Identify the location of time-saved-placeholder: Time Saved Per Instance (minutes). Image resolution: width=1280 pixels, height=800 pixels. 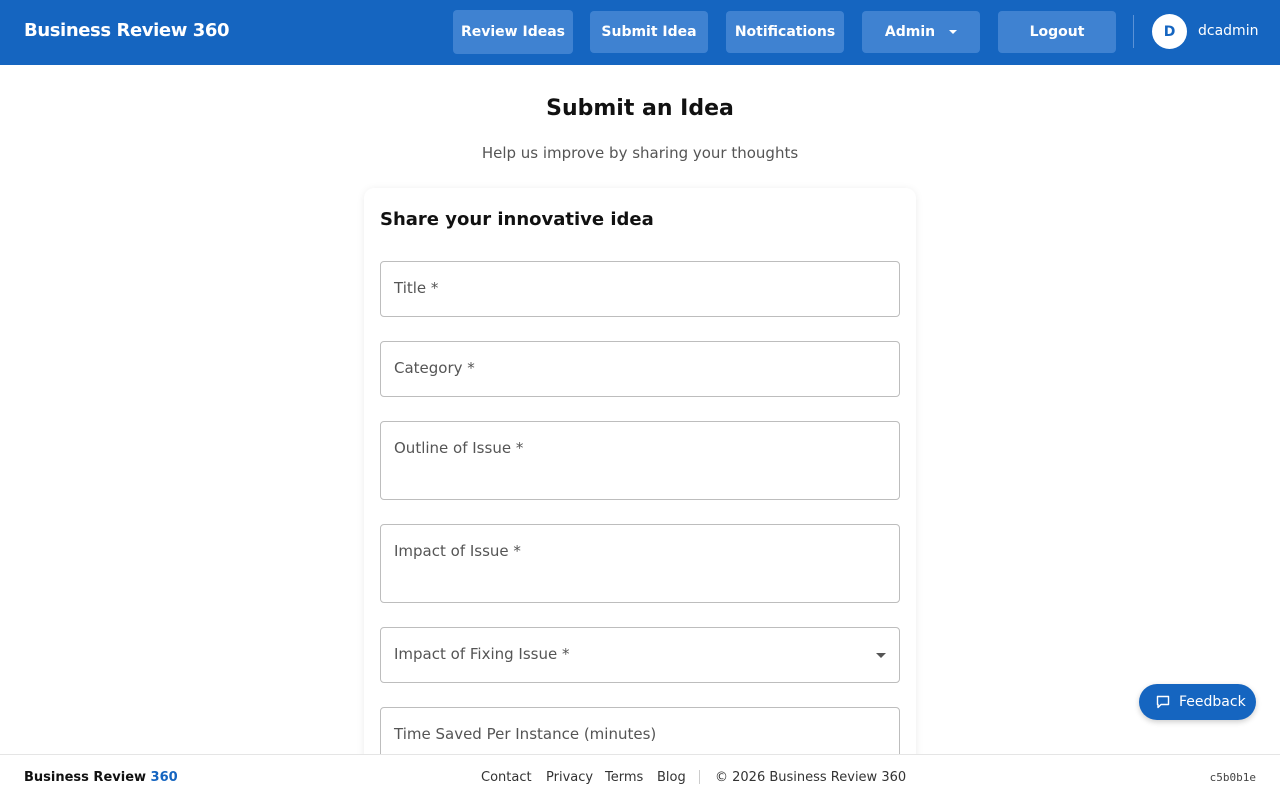
(525, 734).